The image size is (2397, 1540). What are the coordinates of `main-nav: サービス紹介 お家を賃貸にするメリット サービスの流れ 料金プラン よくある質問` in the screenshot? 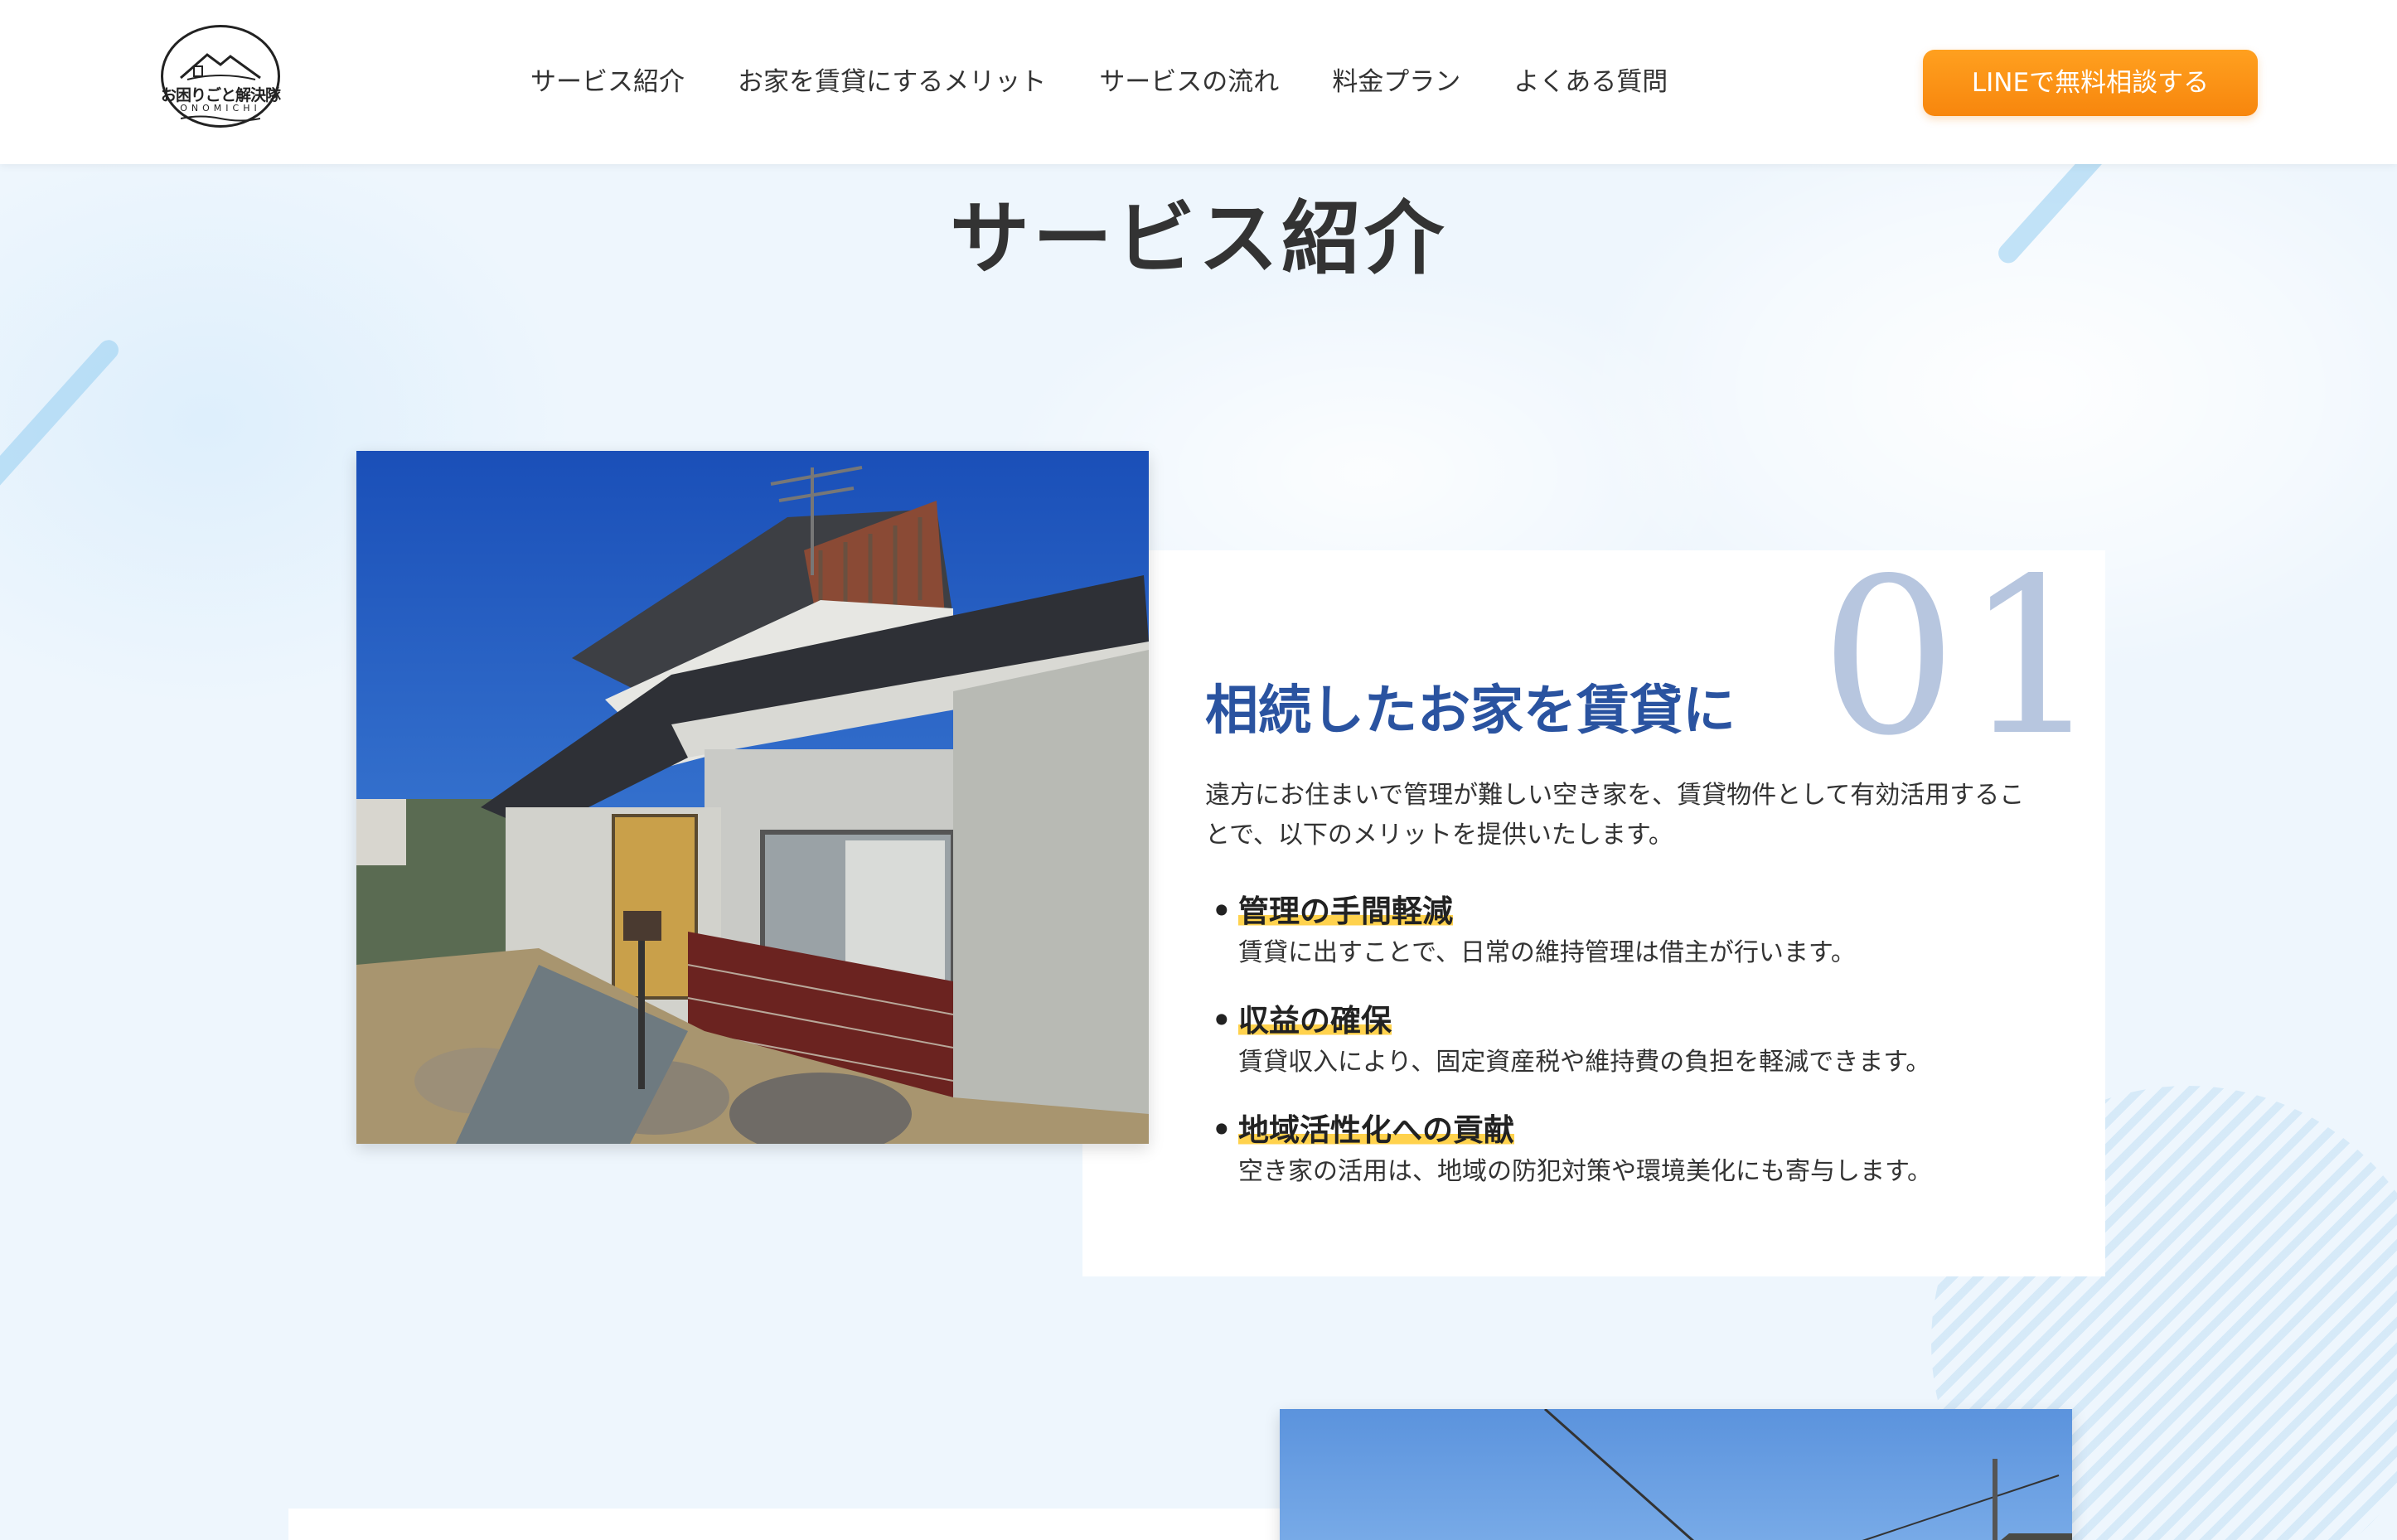 It's located at (1099, 82).